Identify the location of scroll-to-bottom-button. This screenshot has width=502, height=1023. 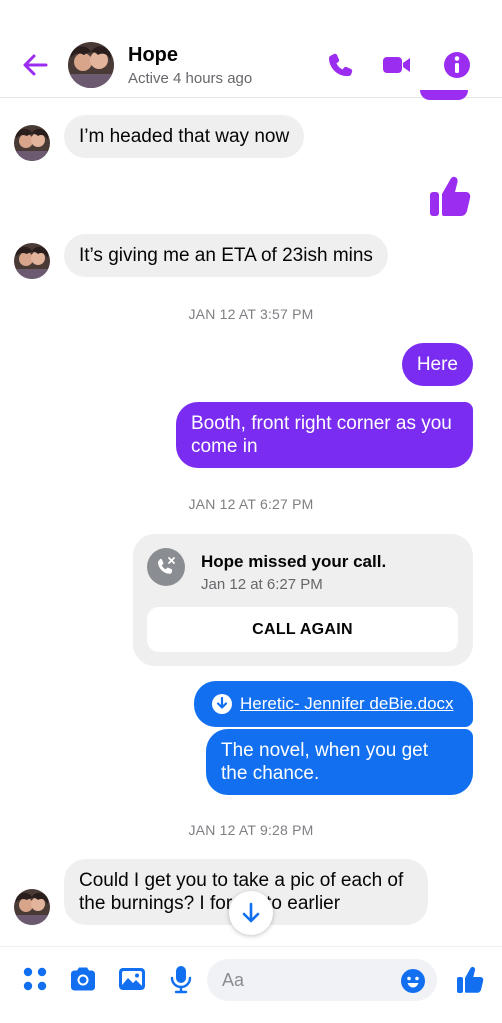
(251, 913).